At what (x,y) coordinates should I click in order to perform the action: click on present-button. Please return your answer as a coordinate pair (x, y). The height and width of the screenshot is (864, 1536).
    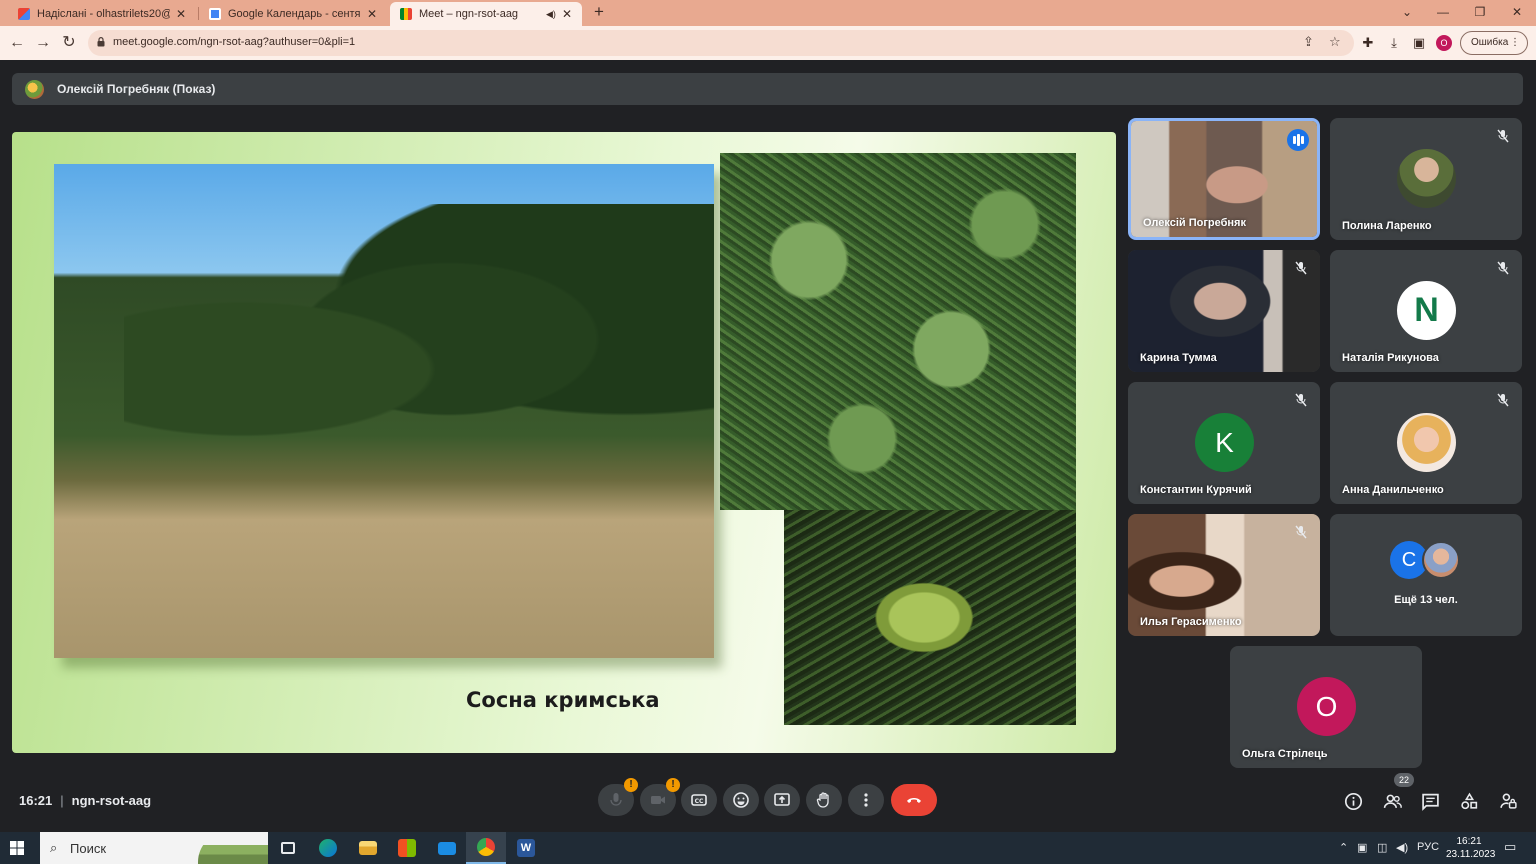
    Looking at the image, I should click on (782, 800).